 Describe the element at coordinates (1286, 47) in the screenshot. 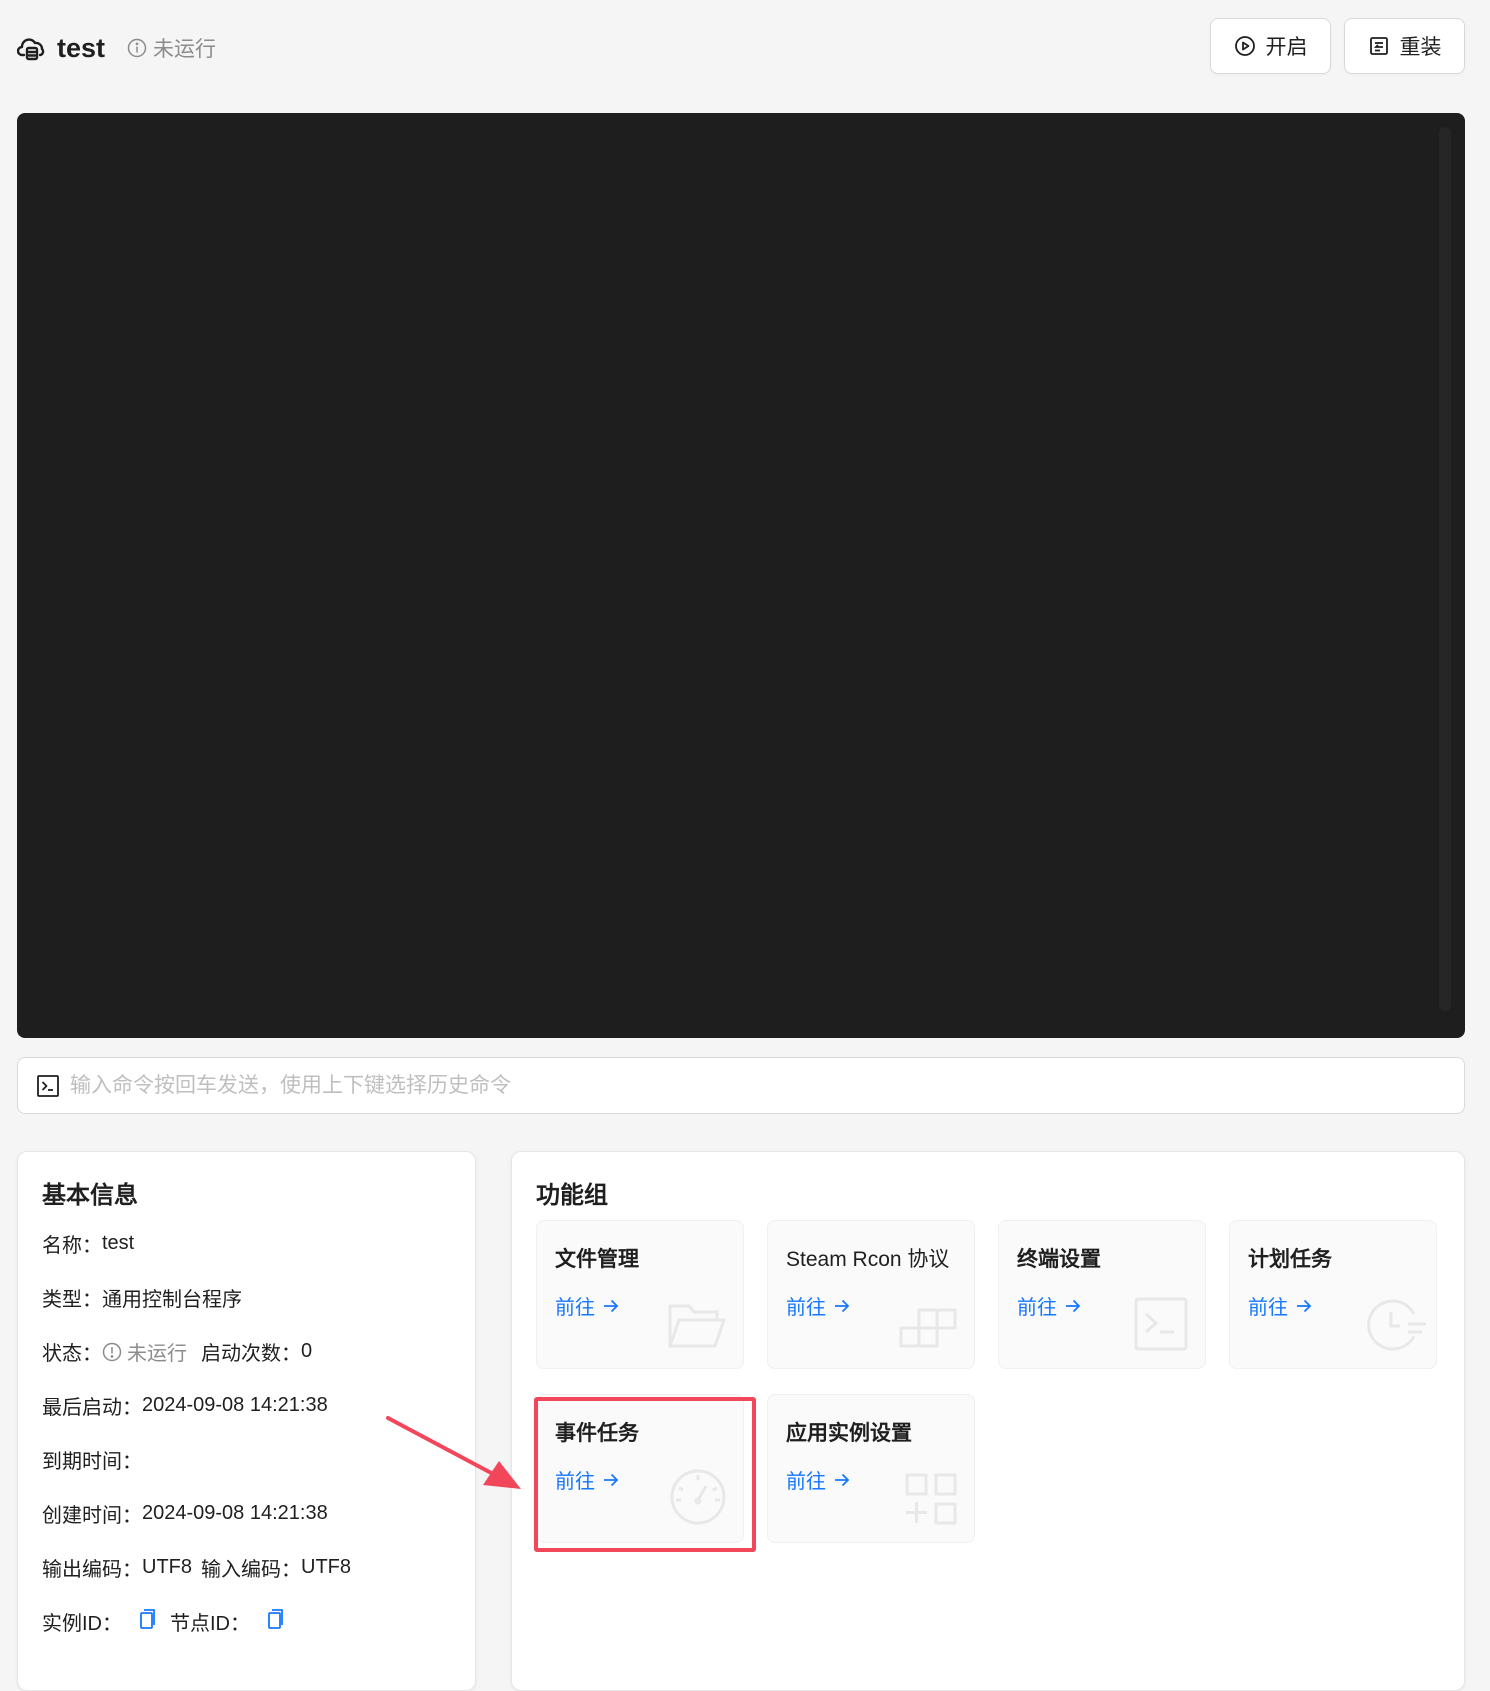

I see `start-button-label: 开启` at that location.